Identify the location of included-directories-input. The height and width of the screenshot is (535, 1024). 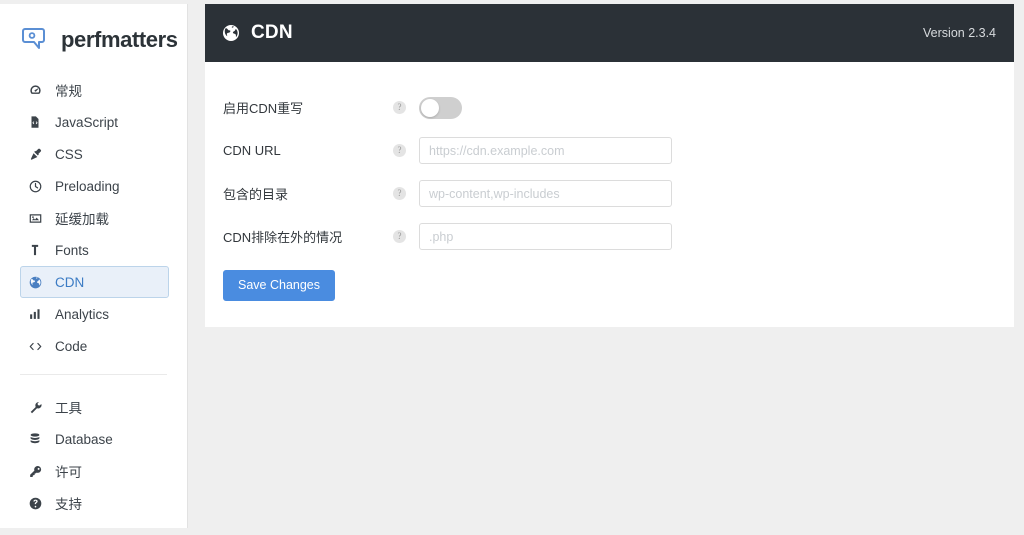
(545, 193).